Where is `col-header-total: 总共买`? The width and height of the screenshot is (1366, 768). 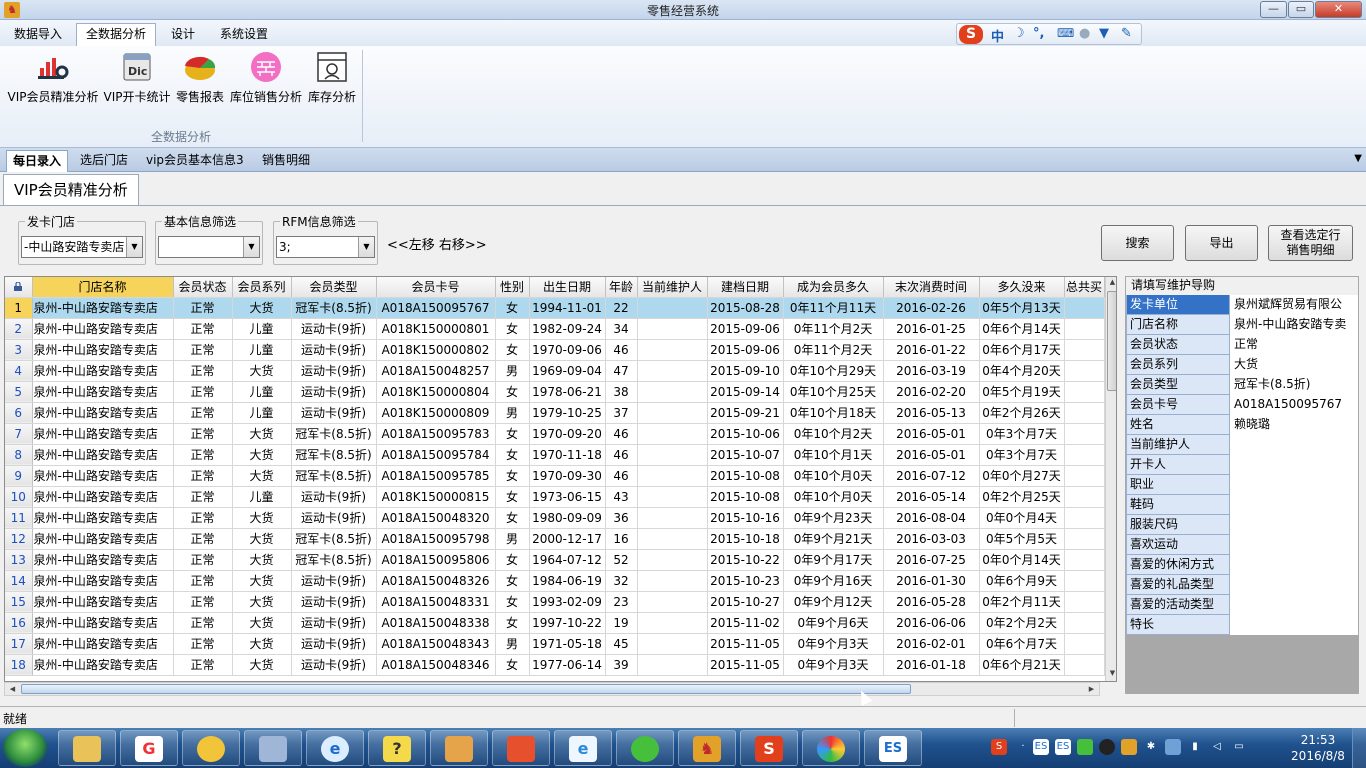 col-header-total: 总共买 is located at coordinates (1084, 287).